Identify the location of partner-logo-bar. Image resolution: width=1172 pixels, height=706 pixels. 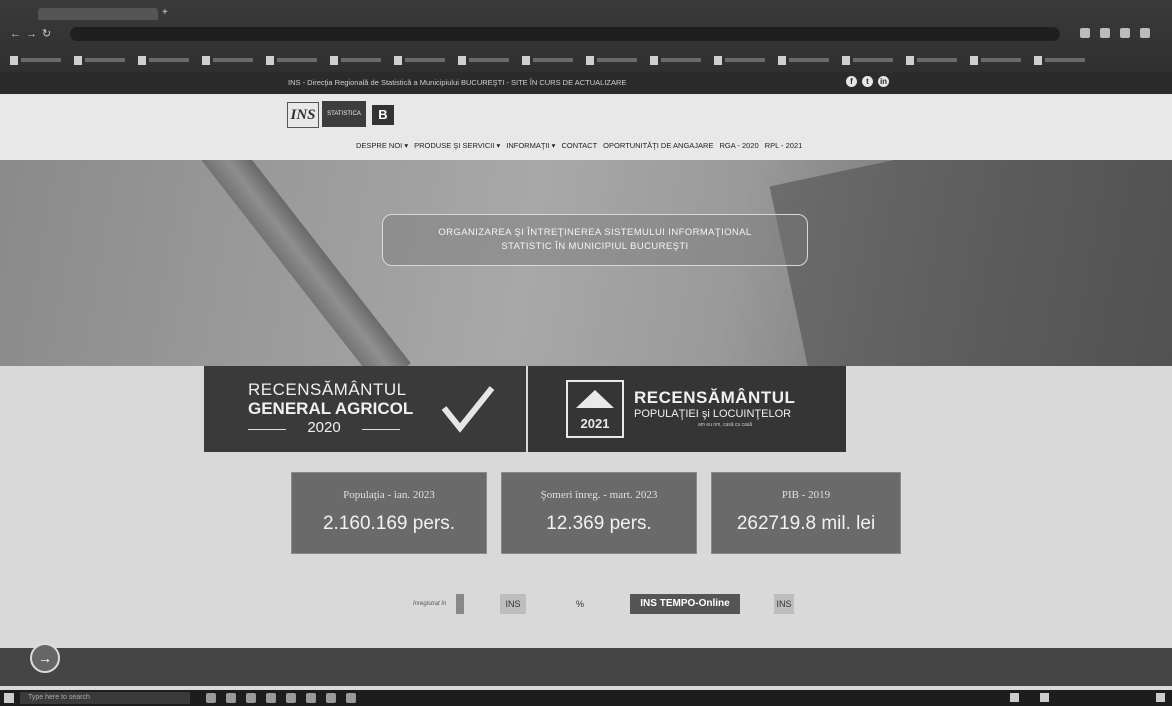
(460, 604).